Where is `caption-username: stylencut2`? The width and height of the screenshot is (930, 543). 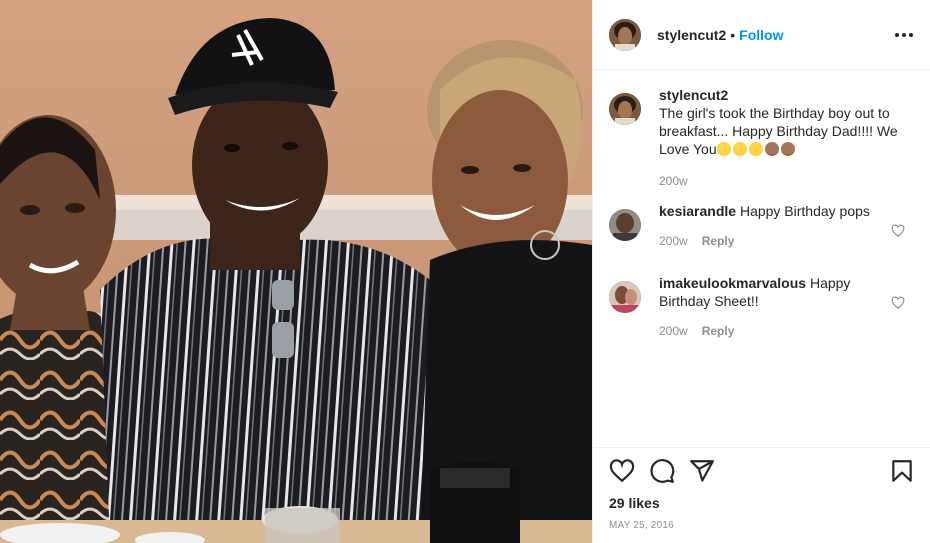
caption-username: stylencut2 is located at coordinates (693, 95).